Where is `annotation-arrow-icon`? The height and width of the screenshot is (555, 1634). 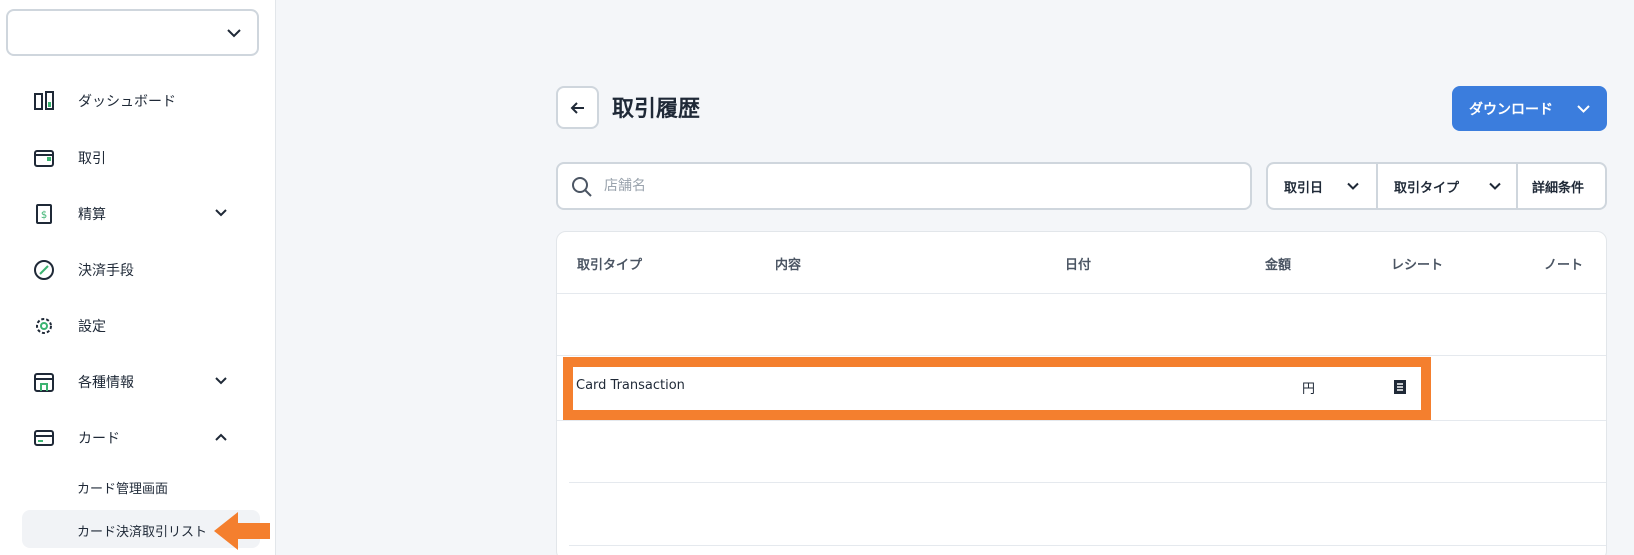
annotation-arrow-icon is located at coordinates (242, 531).